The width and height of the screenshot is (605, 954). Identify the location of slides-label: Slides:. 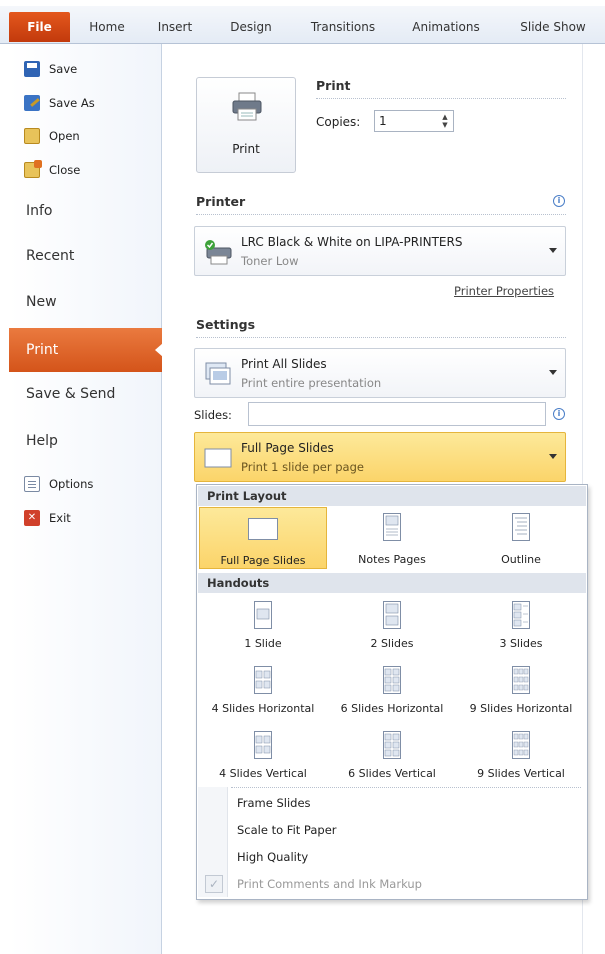
(213, 415).